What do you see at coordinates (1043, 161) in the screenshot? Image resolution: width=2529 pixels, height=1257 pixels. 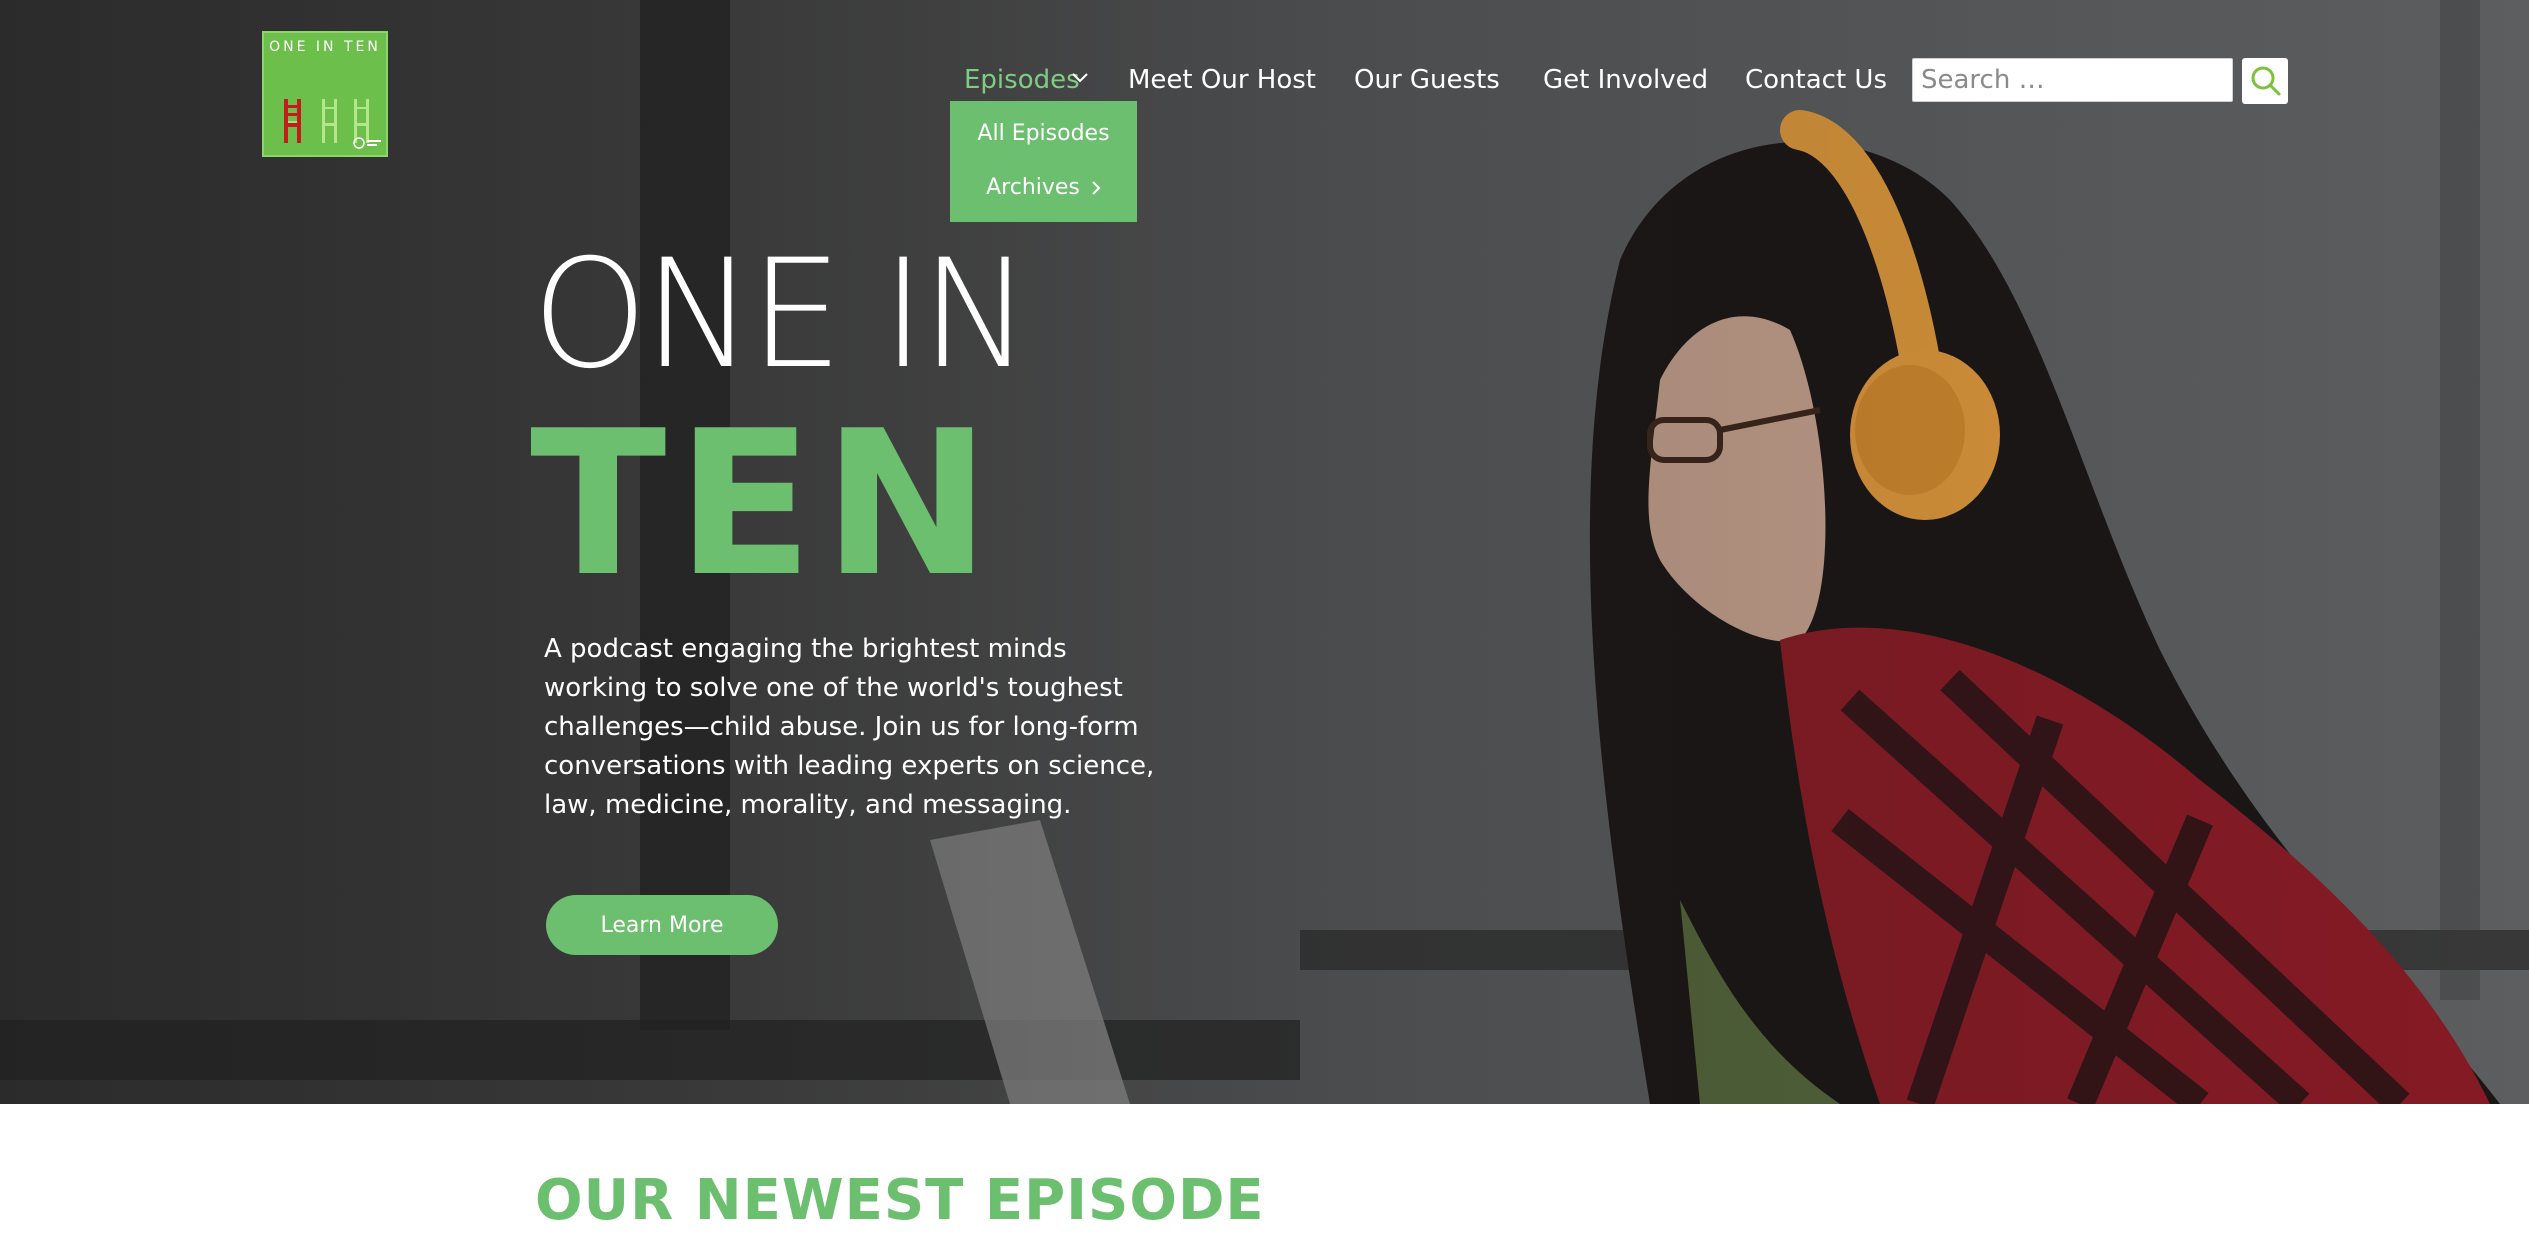 I see `episodes-dropdown: All Episodes Archives` at bounding box center [1043, 161].